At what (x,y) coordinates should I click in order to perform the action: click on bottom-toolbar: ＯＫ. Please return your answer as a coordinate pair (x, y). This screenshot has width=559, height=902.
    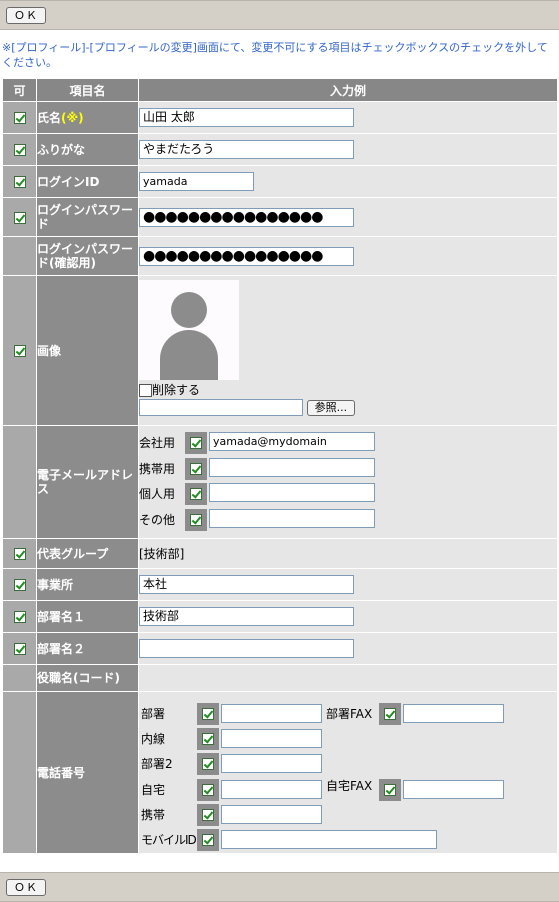
    Looking at the image, I should click on (279, 887).